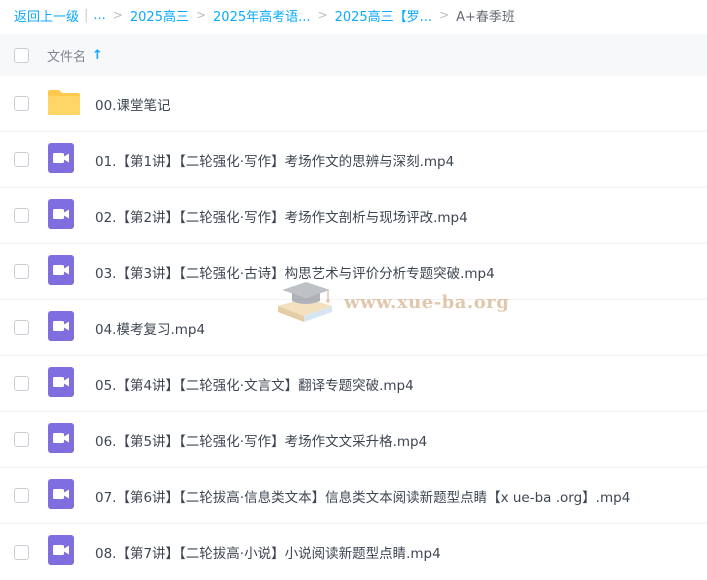  I want to click on file-name: 00.课堂笔记, so click(132, 104).